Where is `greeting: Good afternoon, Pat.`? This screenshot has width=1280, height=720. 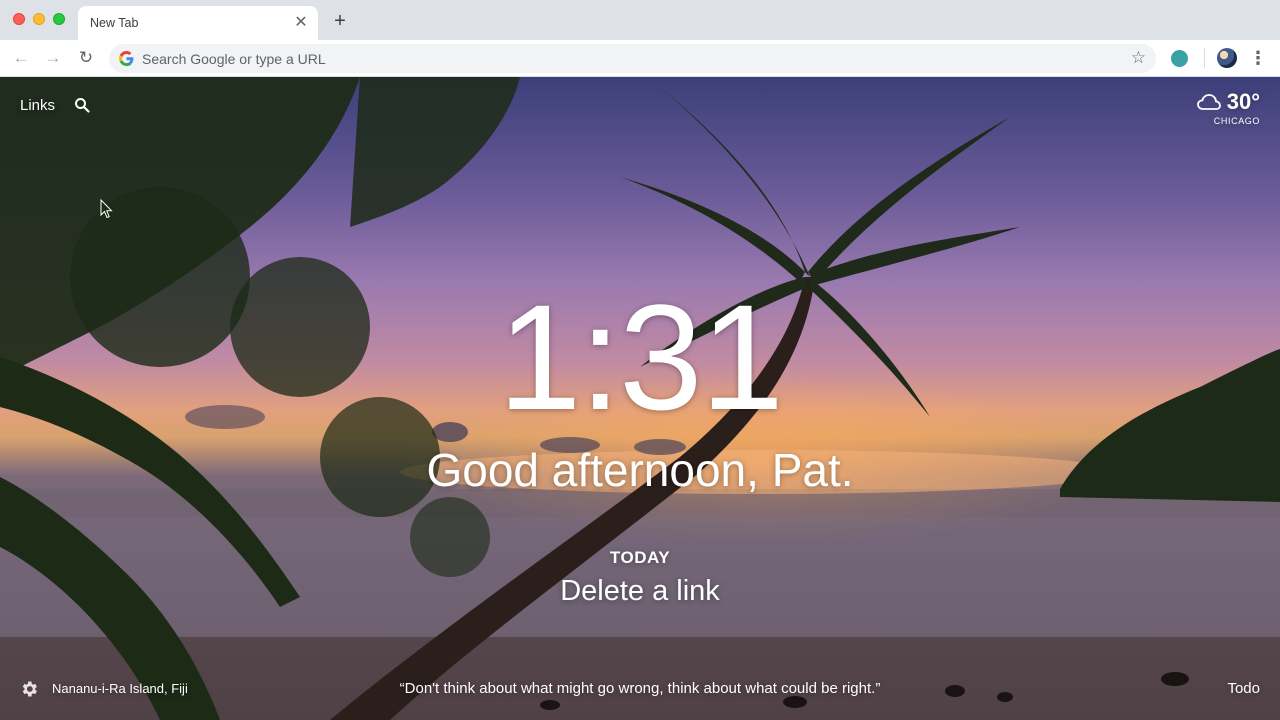
greeting: Good afternoon, Pat. is located at coordinates (640, 470).